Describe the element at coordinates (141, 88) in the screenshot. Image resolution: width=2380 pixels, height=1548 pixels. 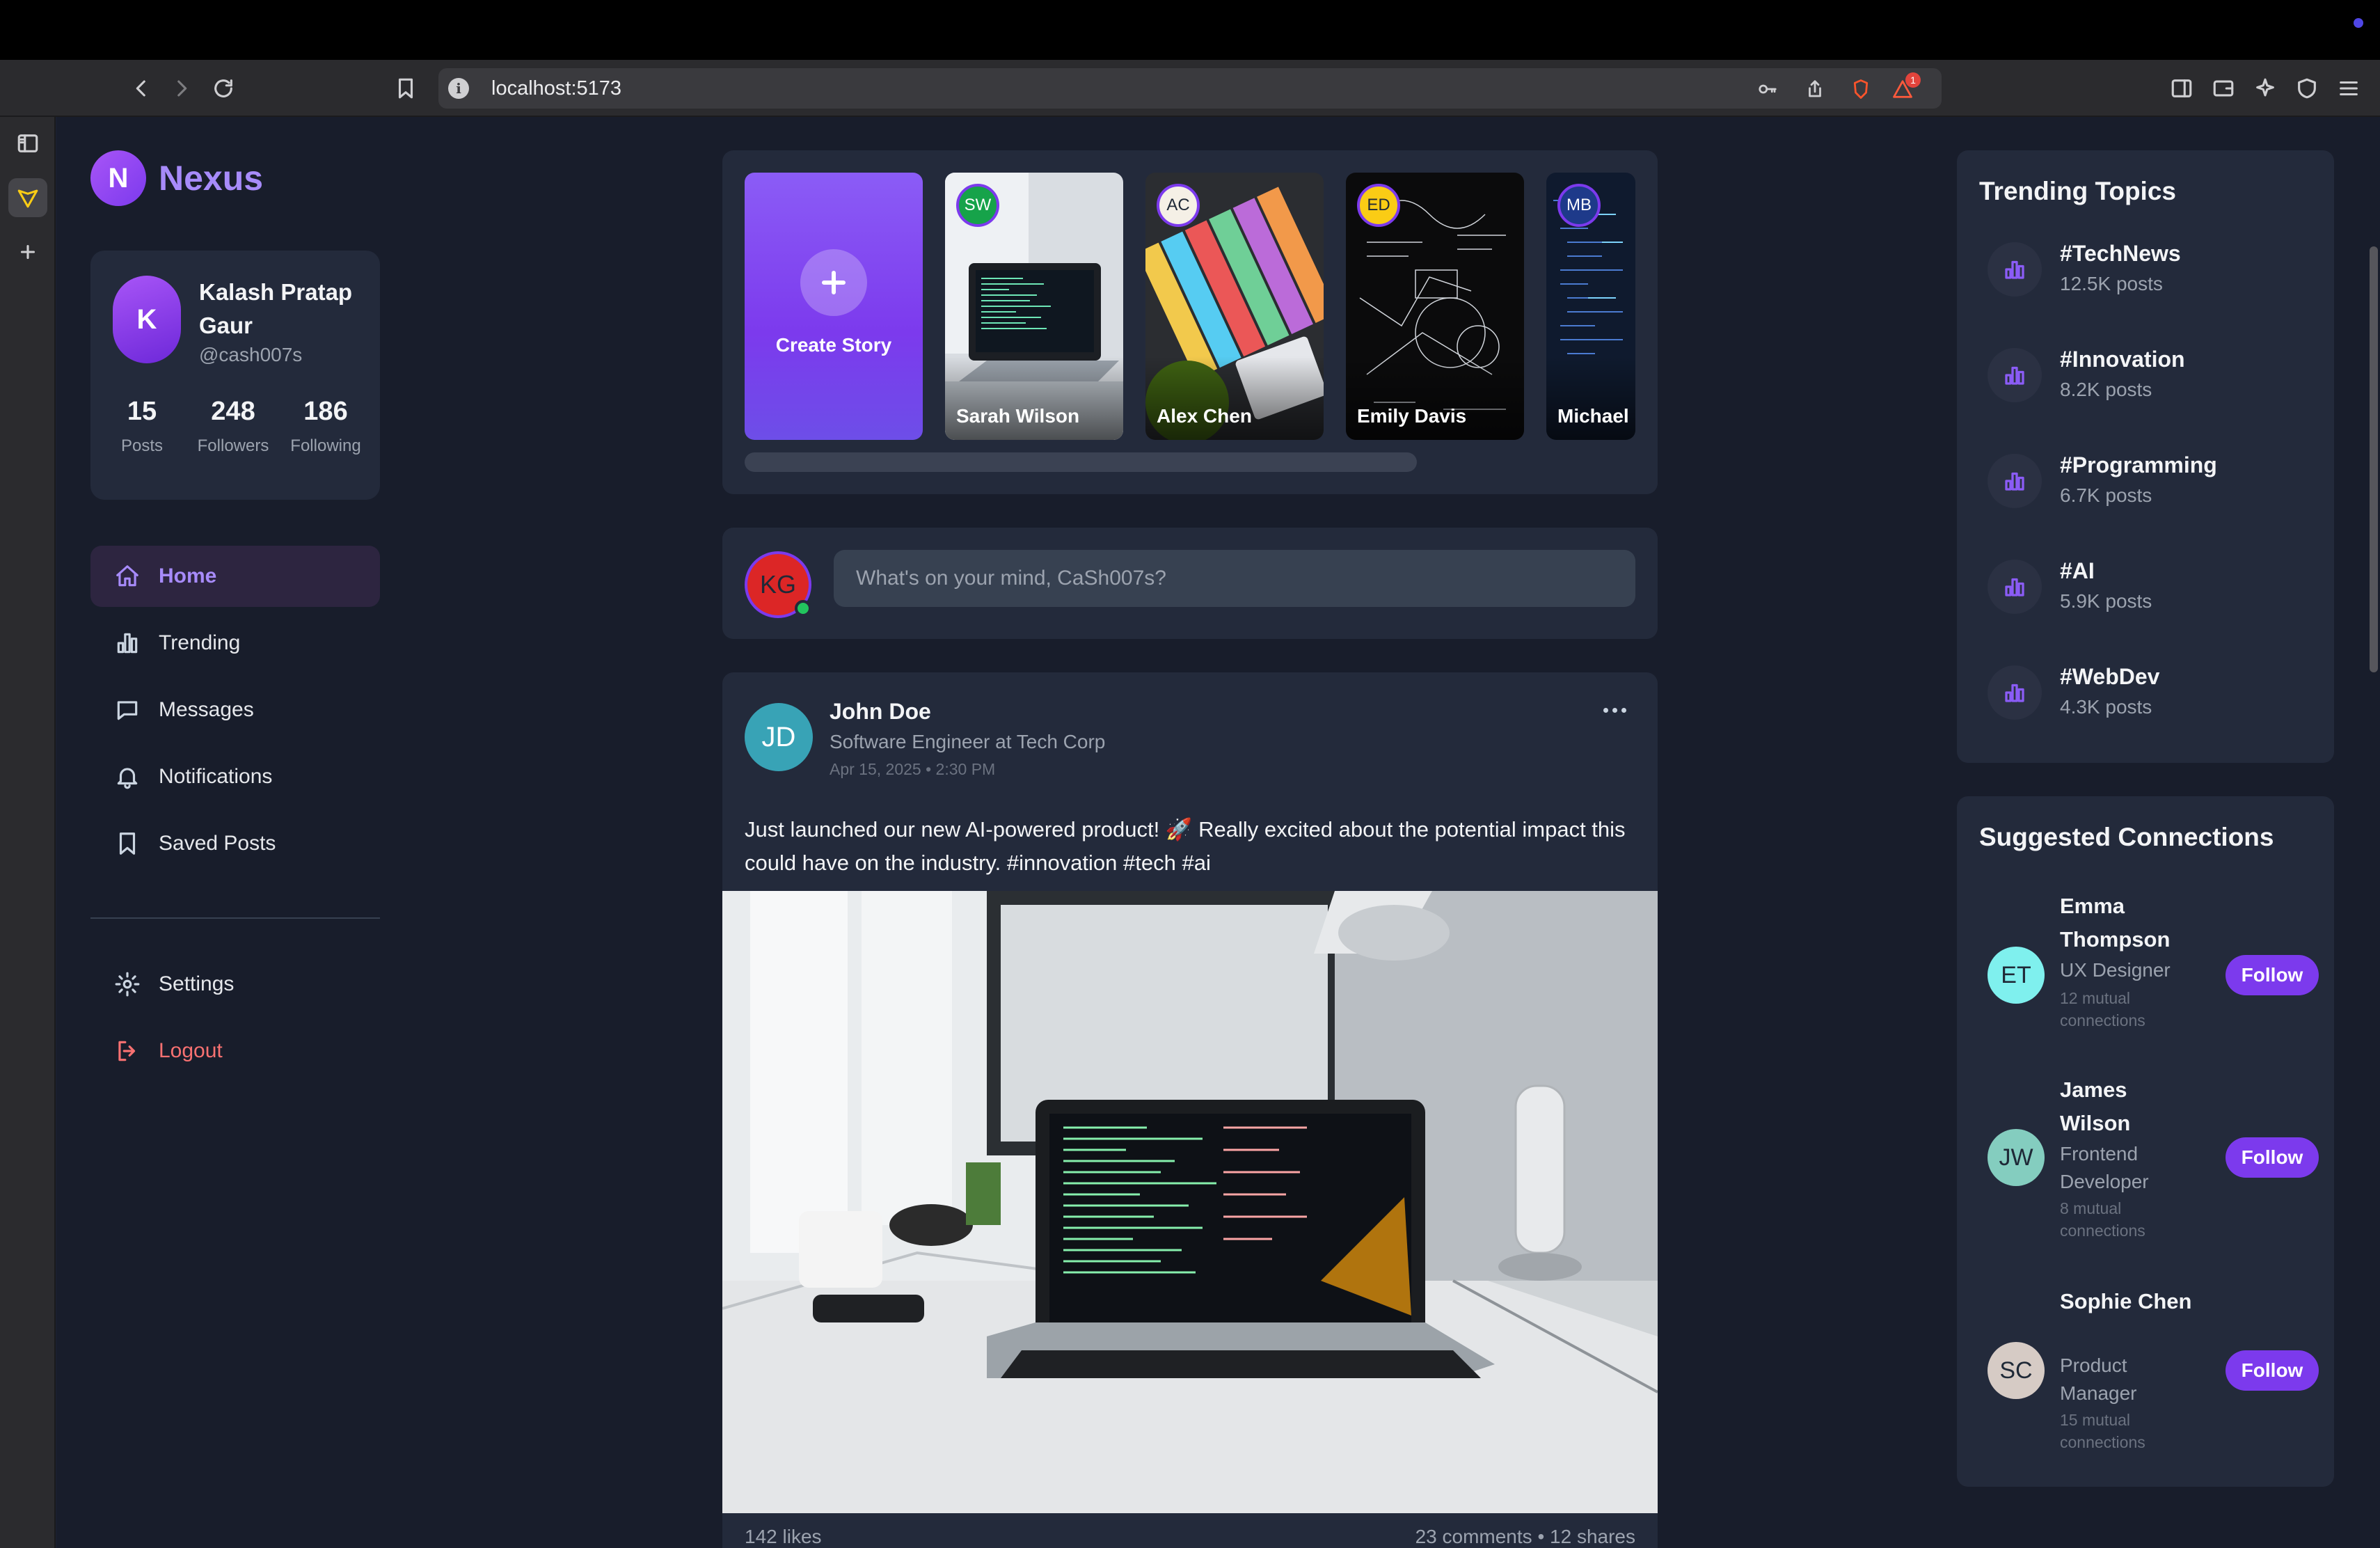
I see `back-button` at that location.